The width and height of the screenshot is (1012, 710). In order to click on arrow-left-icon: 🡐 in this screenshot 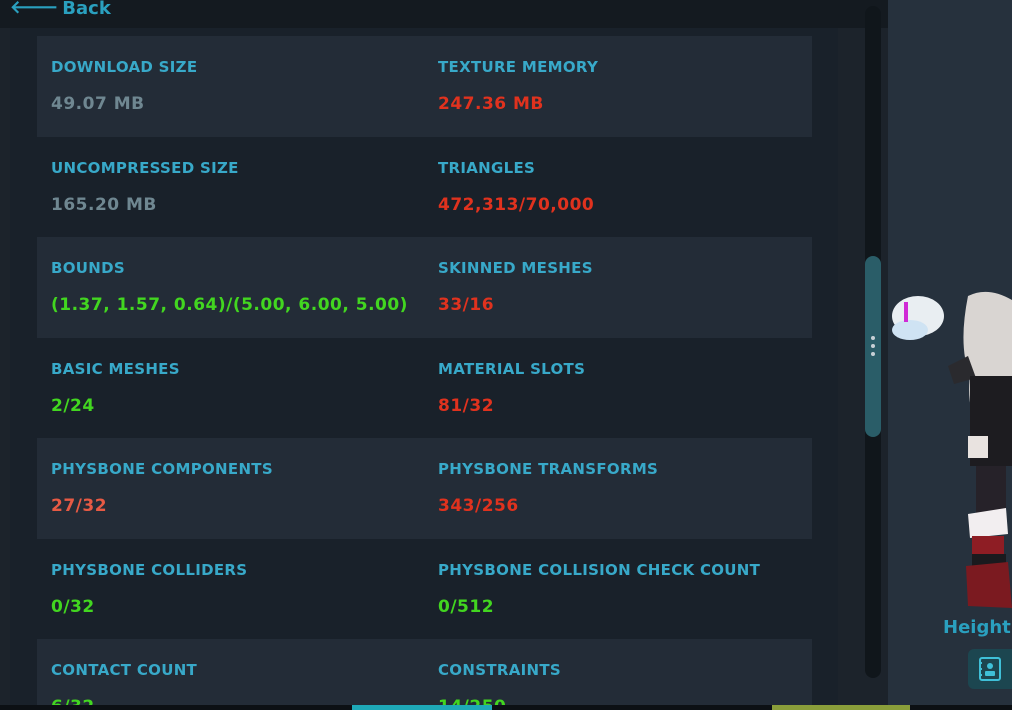, I will do `click(34, 9)`.